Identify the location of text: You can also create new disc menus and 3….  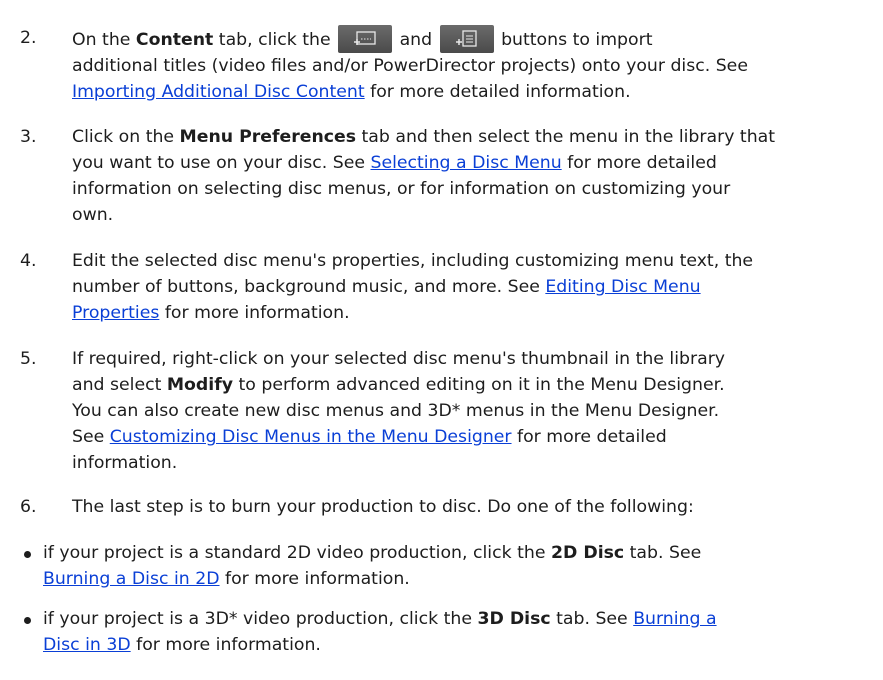
(396, 411).